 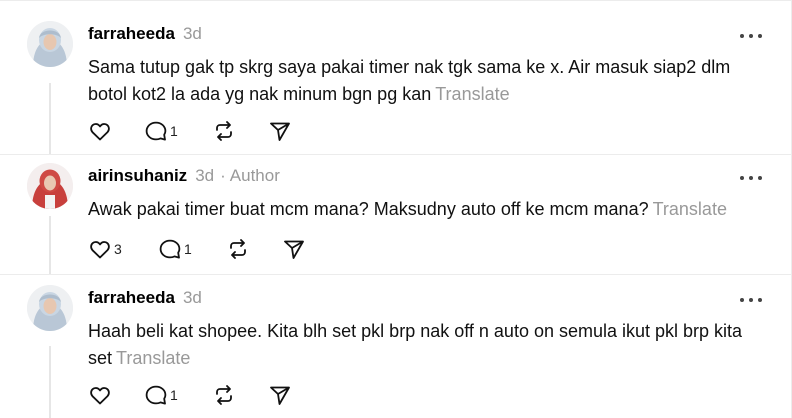 I want to click on top-border, so click(x=396, y=0).